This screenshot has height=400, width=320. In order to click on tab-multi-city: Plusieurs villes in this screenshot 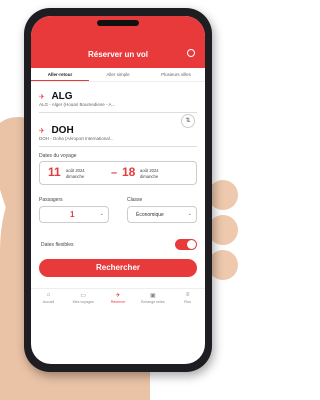, I will do `click(176, 74)`.